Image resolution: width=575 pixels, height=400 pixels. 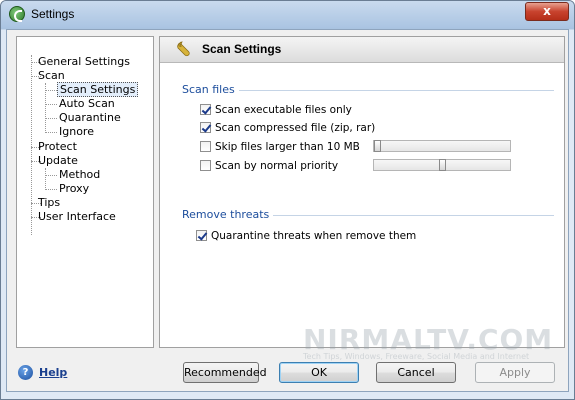 What do you see at coordinates (210, 89) in the screenshot?
I see `group-label-scan-files: Scan files` at bounding box center [210, 89].